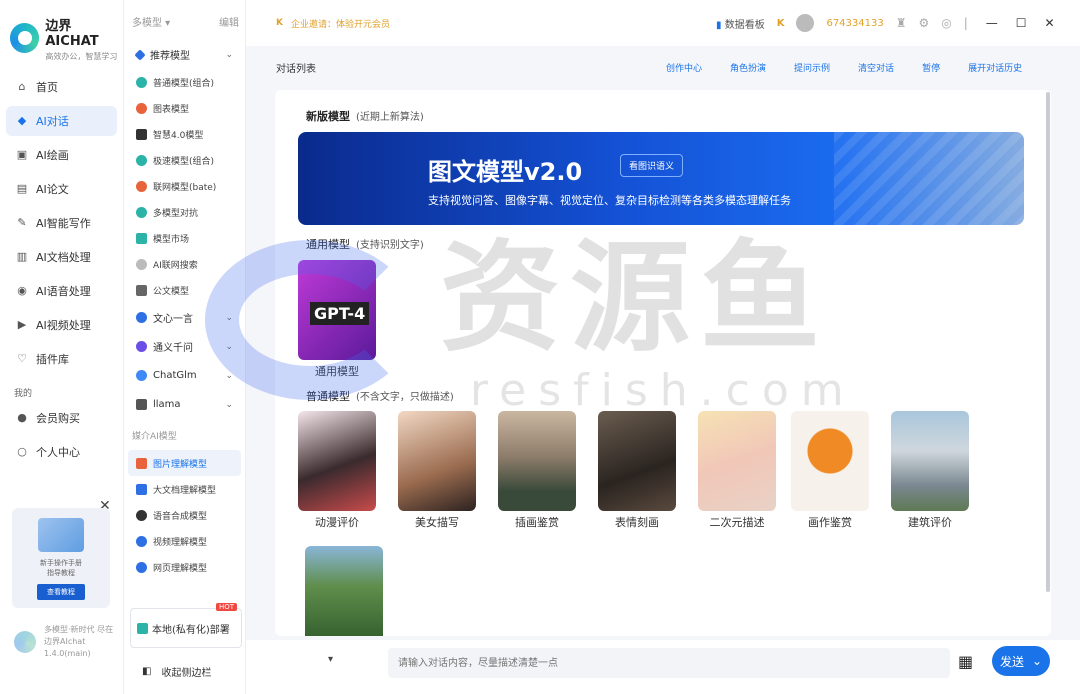 This screenshot has width=1080, height=694. I want to click on close-icon: ✕, so click(1050, 23).